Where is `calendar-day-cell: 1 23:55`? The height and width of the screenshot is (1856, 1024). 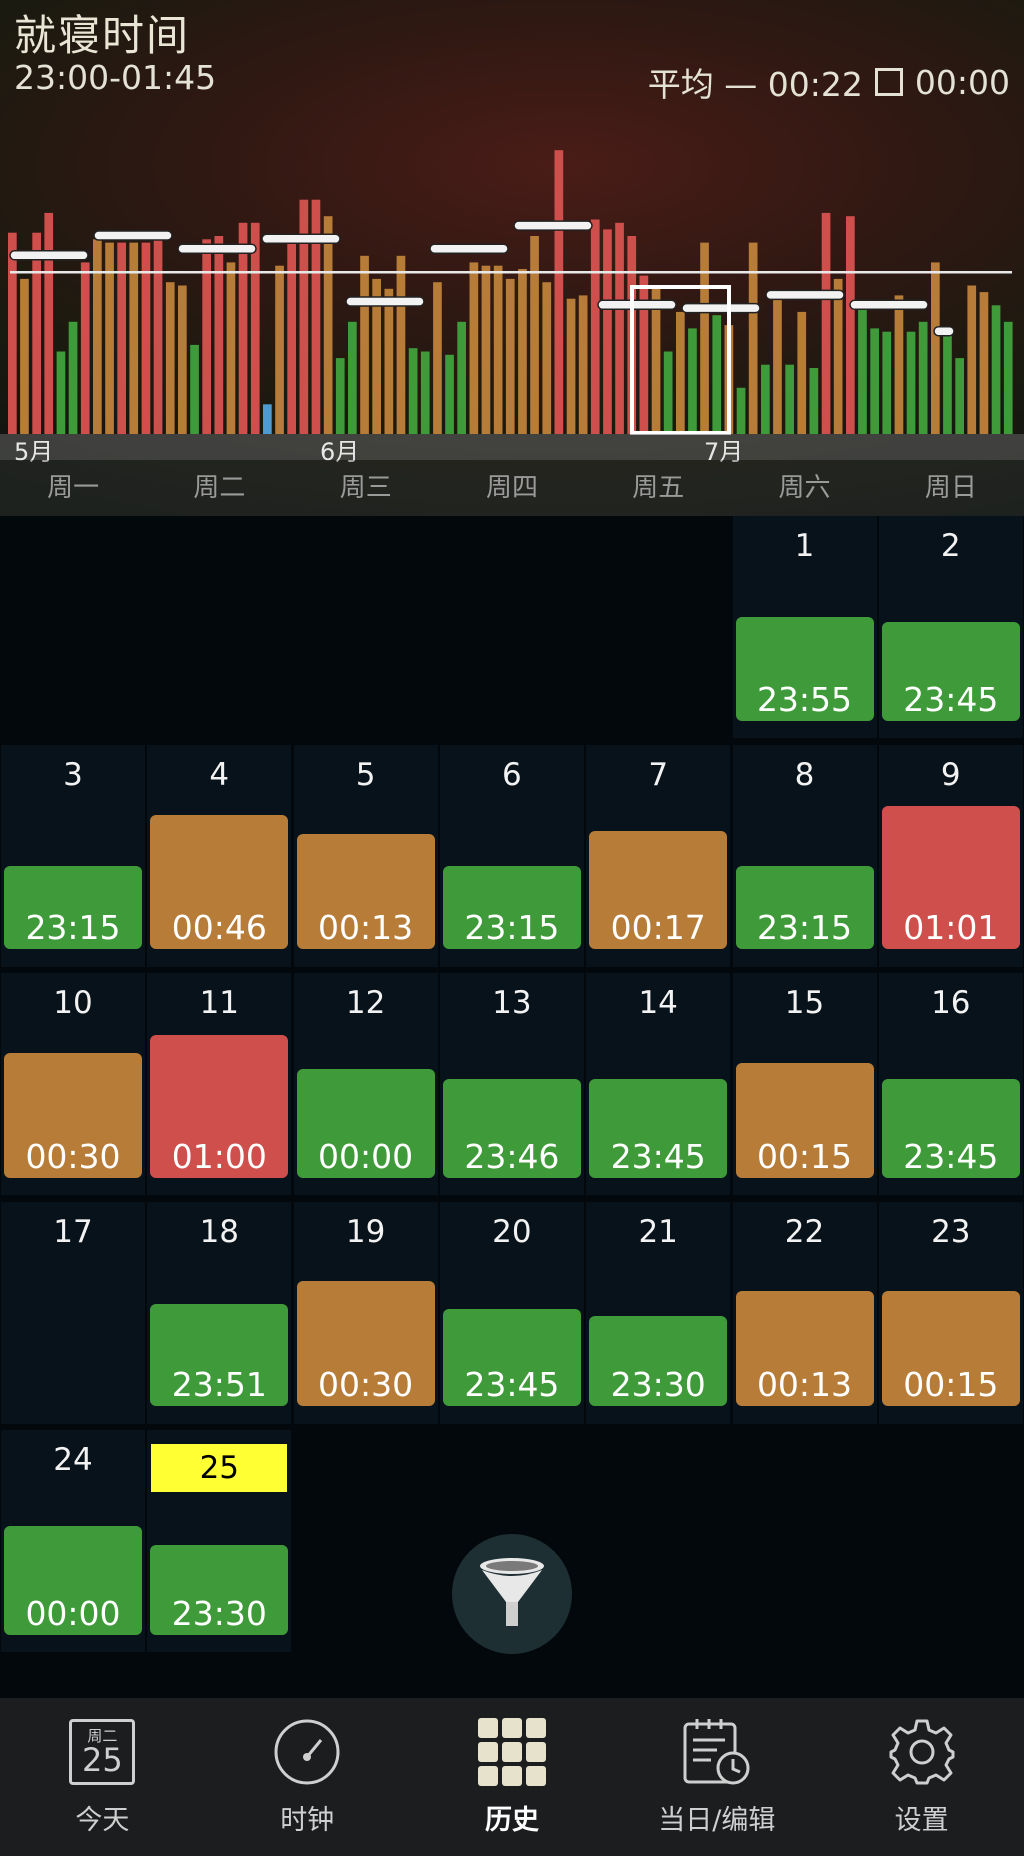
calendar-day-cell: 1 23:55 is located at coordinates (804, 627).